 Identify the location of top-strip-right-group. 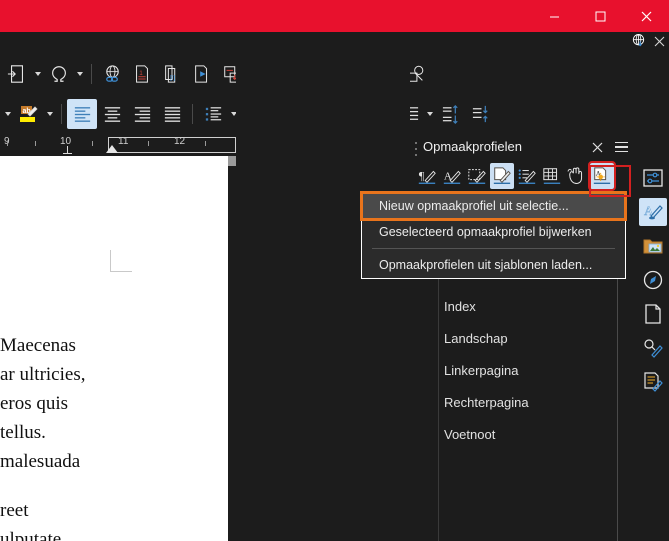
(648, 43).